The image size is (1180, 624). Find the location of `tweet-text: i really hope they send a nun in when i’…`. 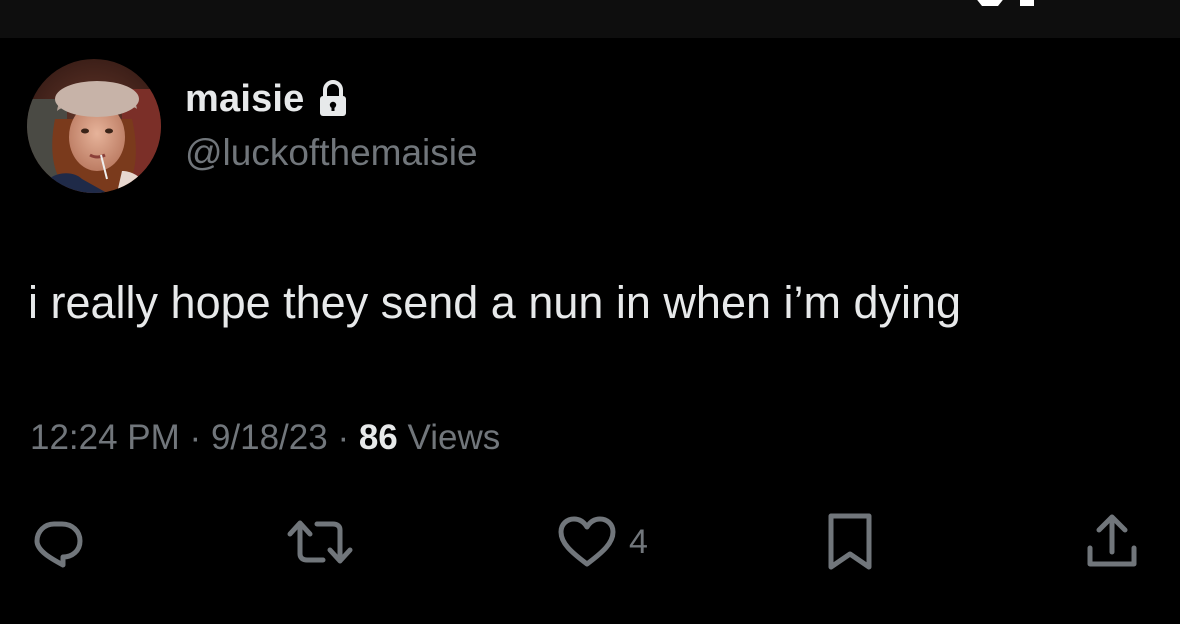

tweet-text: i really hope they send a nun in when i’… is located at coordinates (495, 302).